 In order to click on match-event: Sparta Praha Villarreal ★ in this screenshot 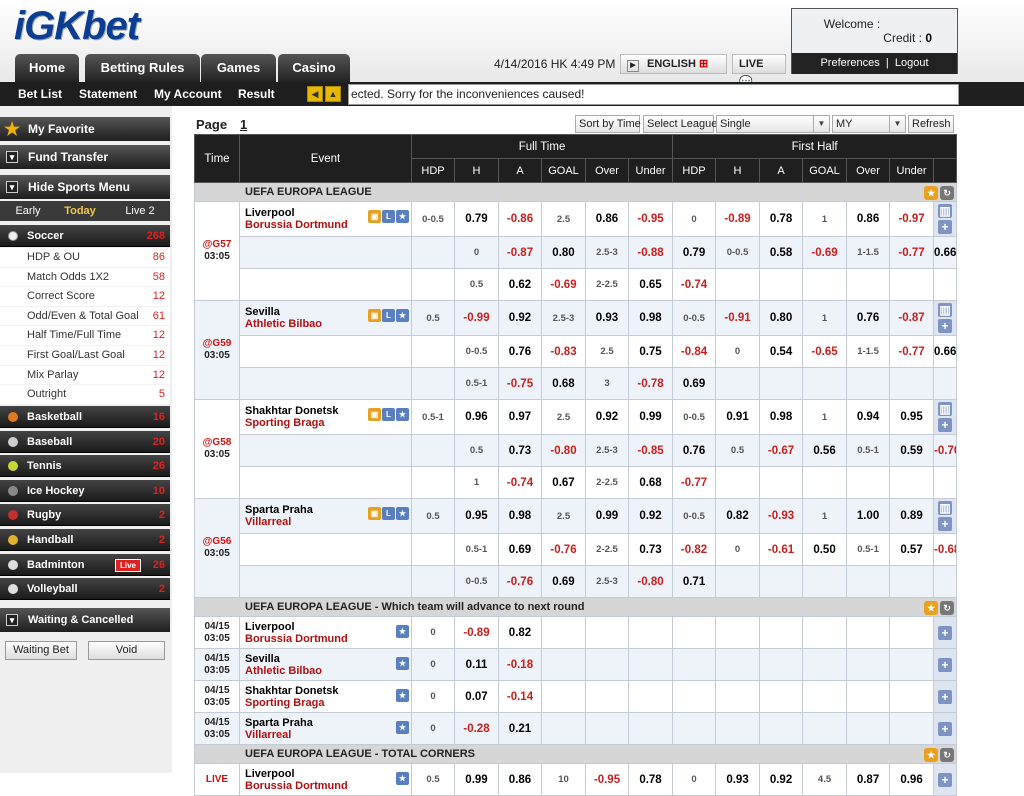, I will do `click(325, 728)`.